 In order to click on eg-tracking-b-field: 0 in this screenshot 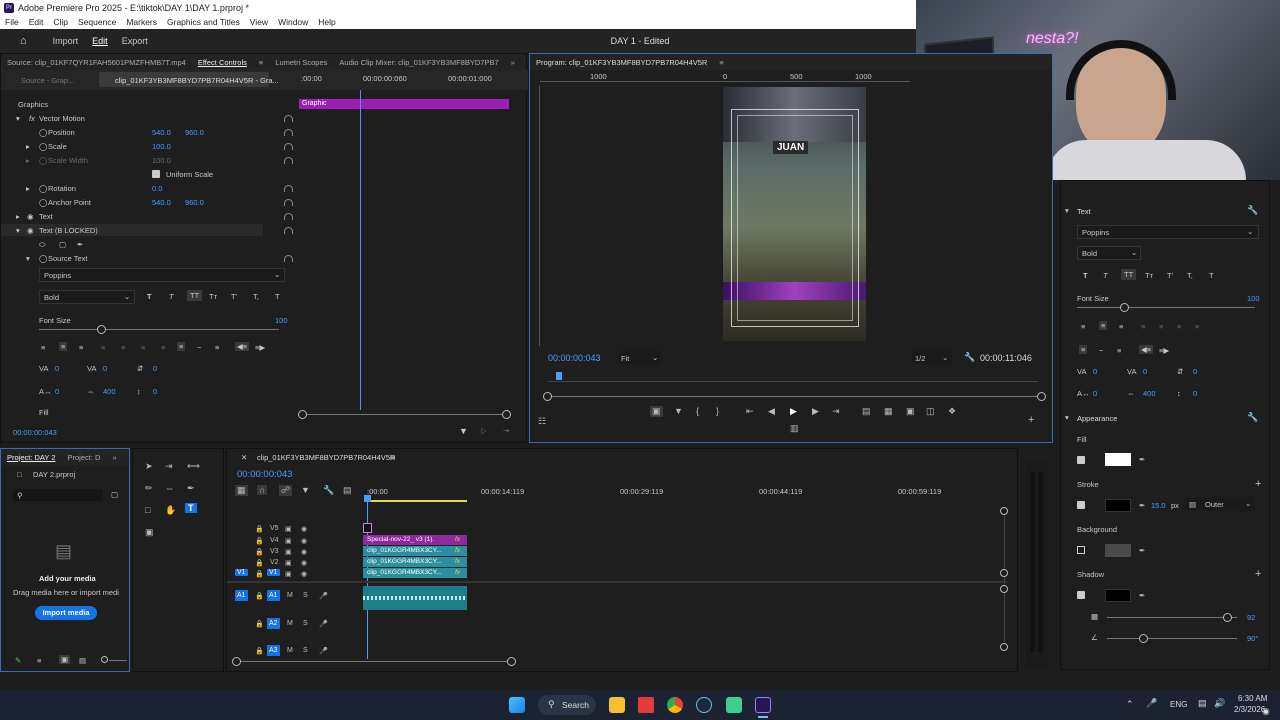, I will do `click(1145, 371)`.